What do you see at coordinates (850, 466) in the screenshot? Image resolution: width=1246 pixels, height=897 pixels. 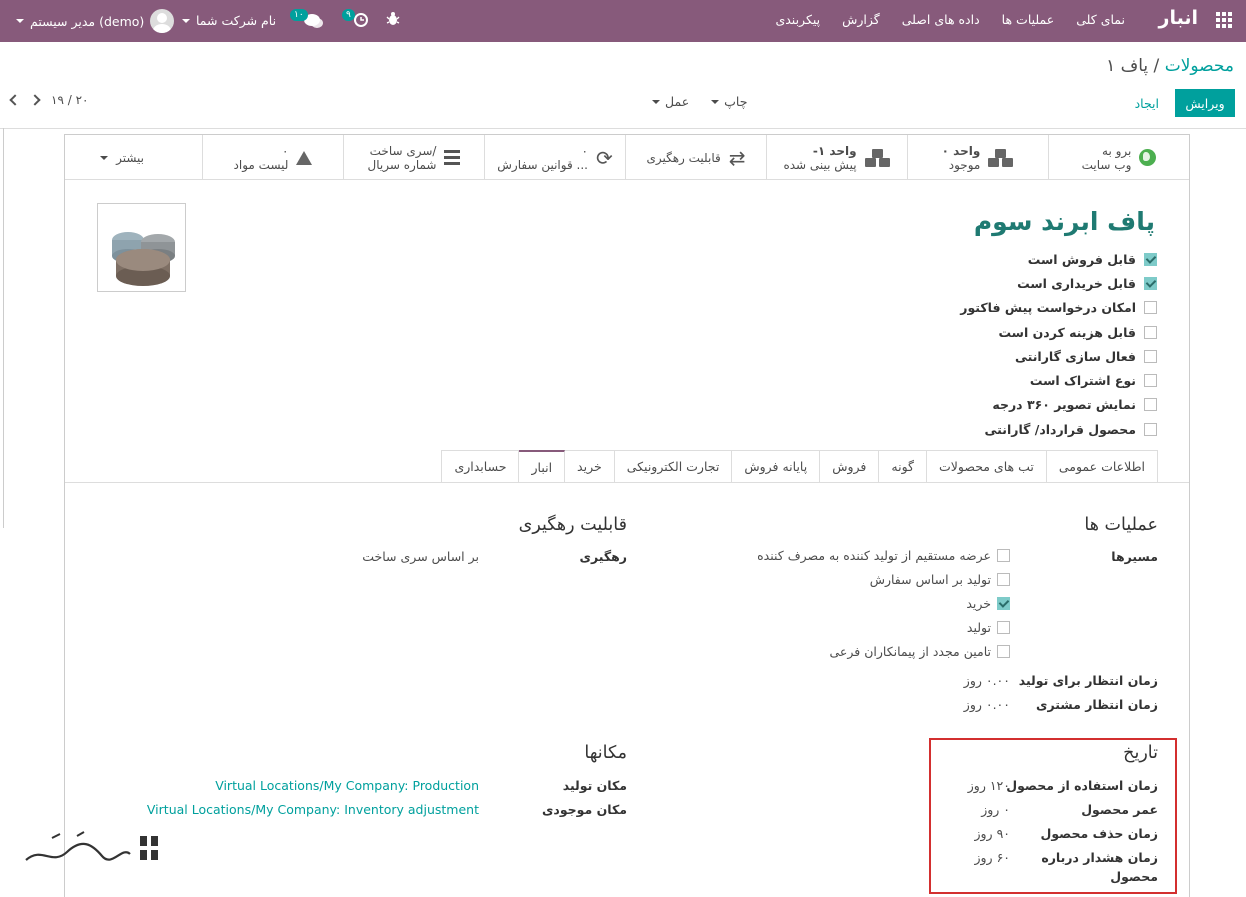 I see `tab-sales: فروش` at bounding box center [850, 466].